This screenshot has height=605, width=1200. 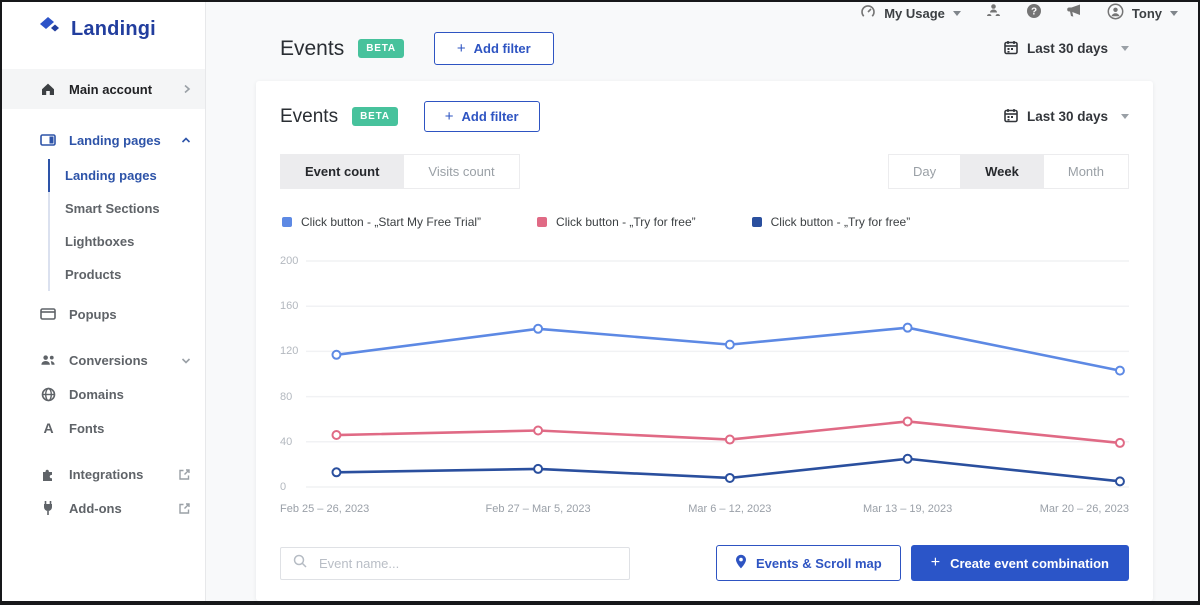 What do you see at coordinates (312, 48) in the screenshot?
I see `page-title: Events` at bounding box center [312, 48].